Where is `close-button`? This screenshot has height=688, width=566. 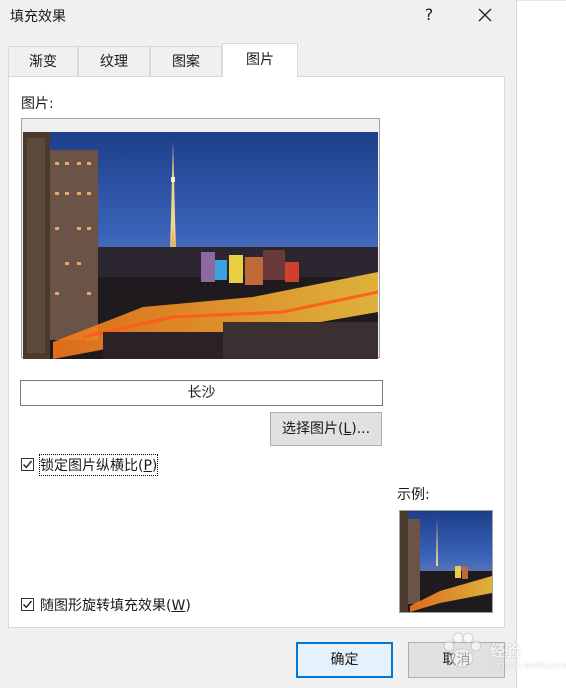 close-button is located at coordinates (485, 15).